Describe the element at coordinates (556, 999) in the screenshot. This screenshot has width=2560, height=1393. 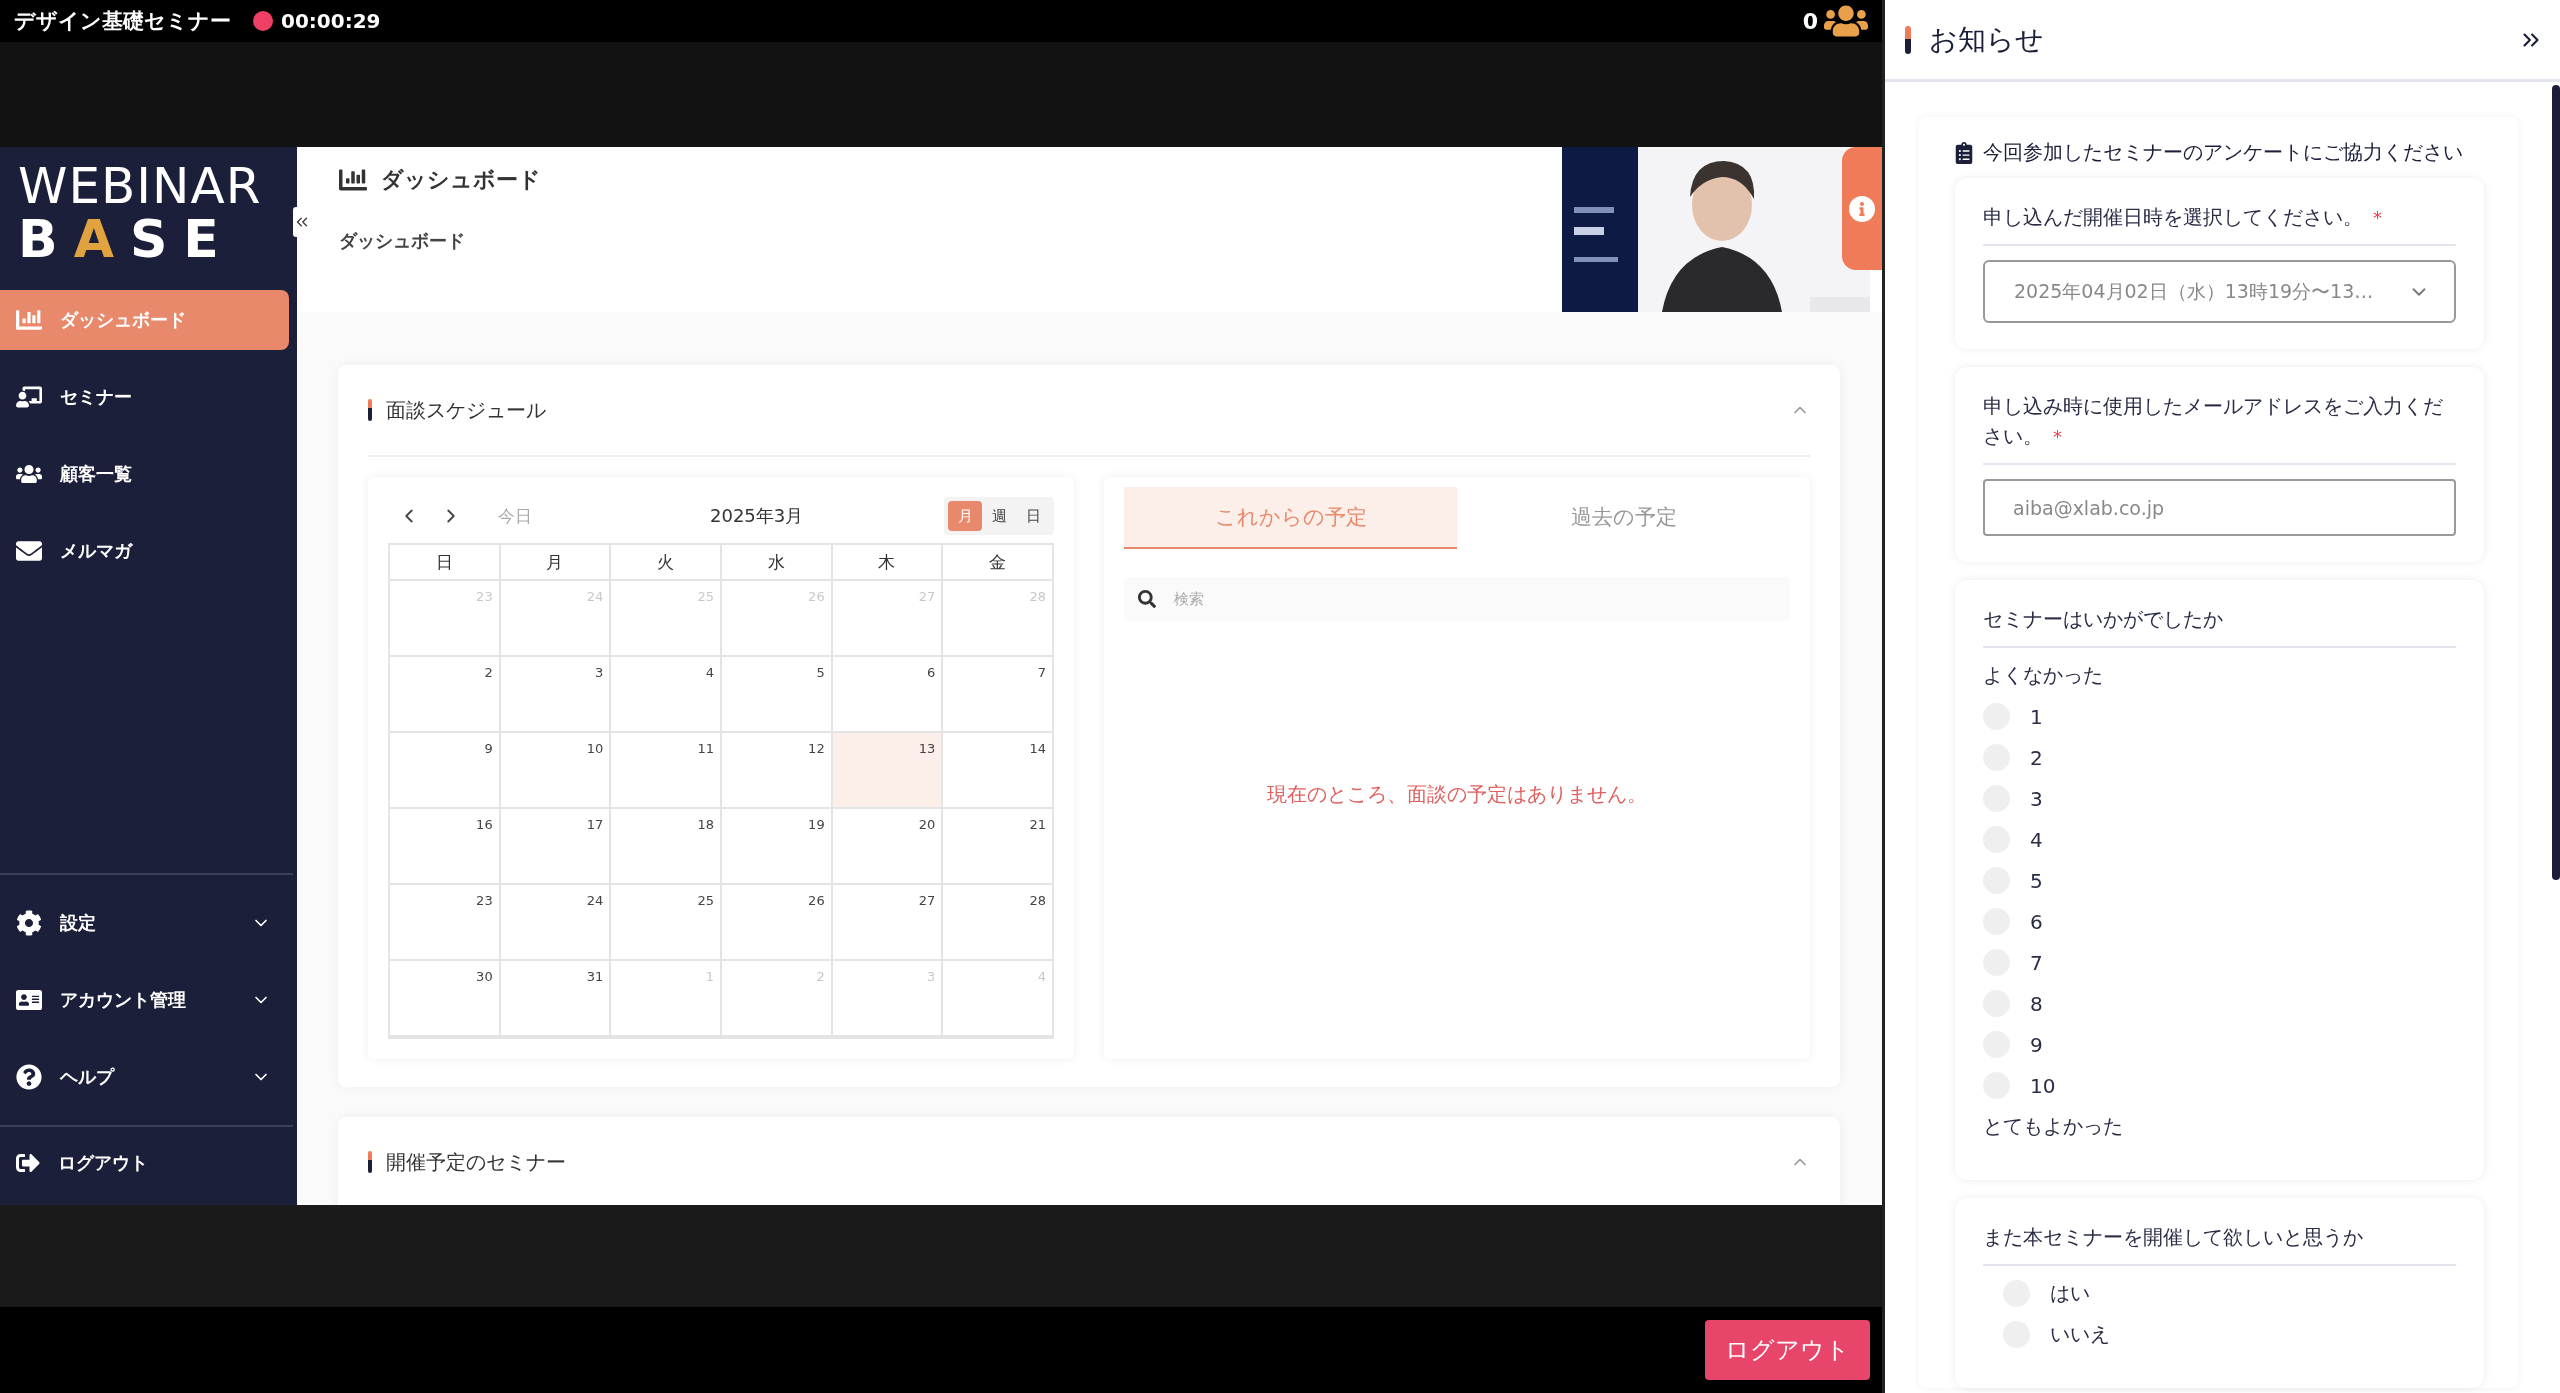
I see `calendar-day: 31` at that location.